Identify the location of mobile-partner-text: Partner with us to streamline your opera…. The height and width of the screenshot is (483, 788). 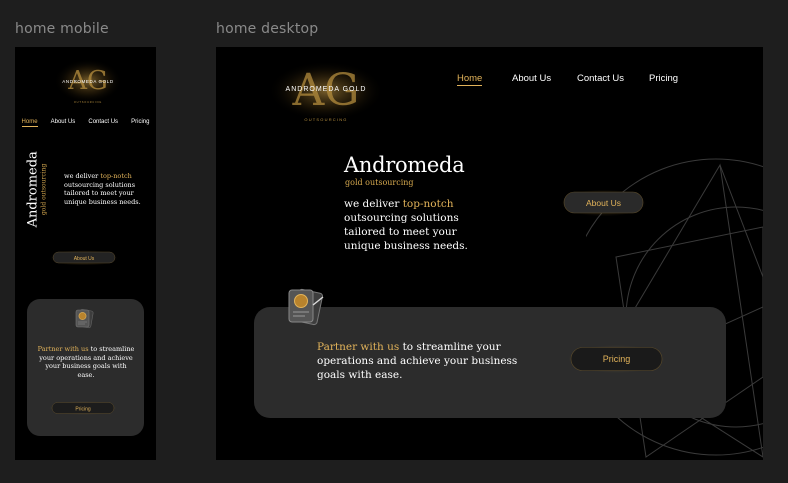
(86, 362).